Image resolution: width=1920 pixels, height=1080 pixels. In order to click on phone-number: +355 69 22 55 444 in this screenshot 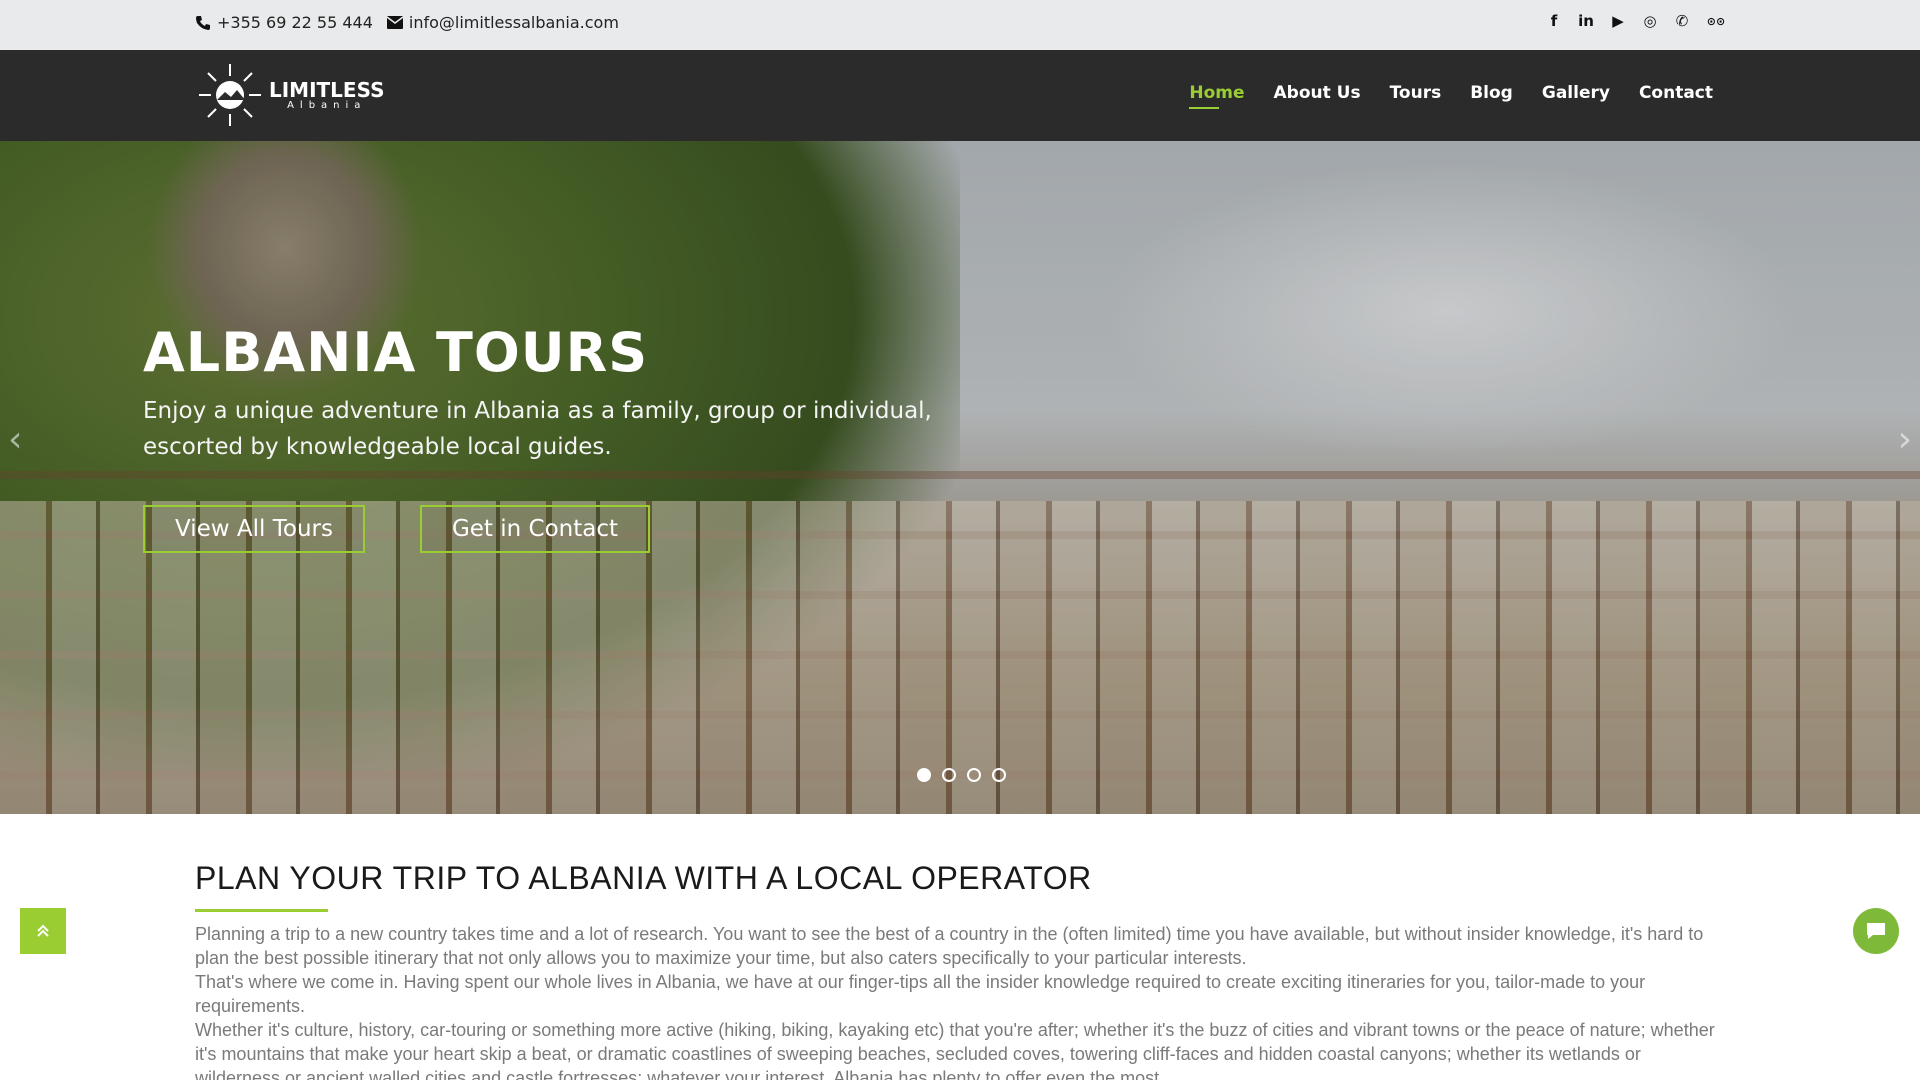, I will do `click(295, 22)`.